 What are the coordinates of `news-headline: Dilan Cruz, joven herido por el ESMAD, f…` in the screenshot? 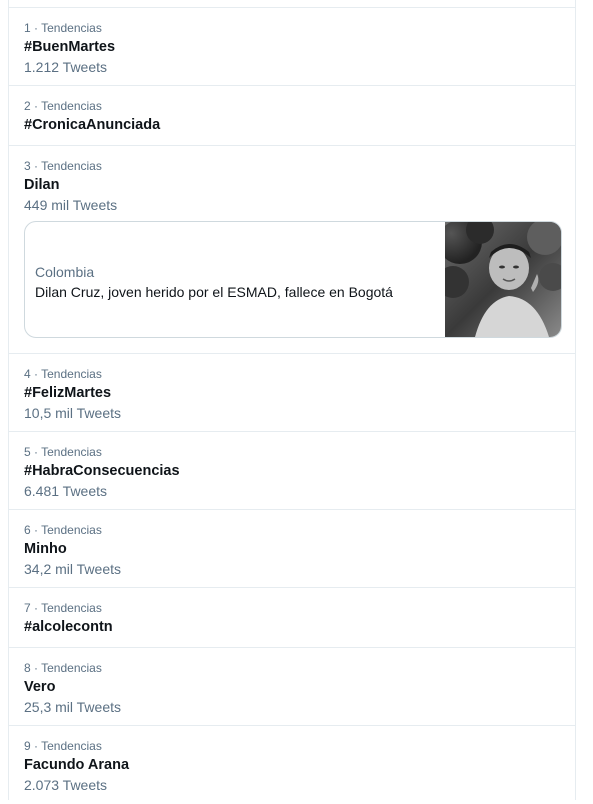 It's located at (214, 292).